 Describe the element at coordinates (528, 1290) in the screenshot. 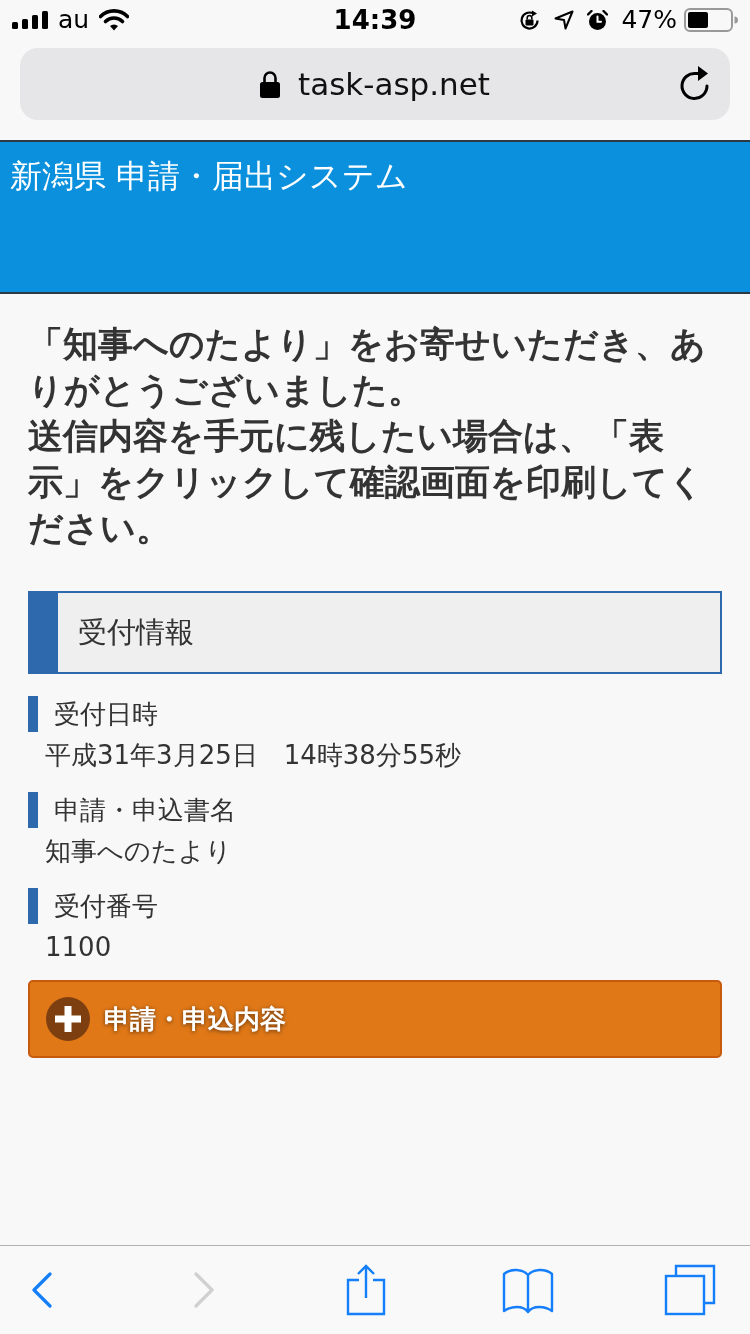

I see `open-book-icon` at that location.